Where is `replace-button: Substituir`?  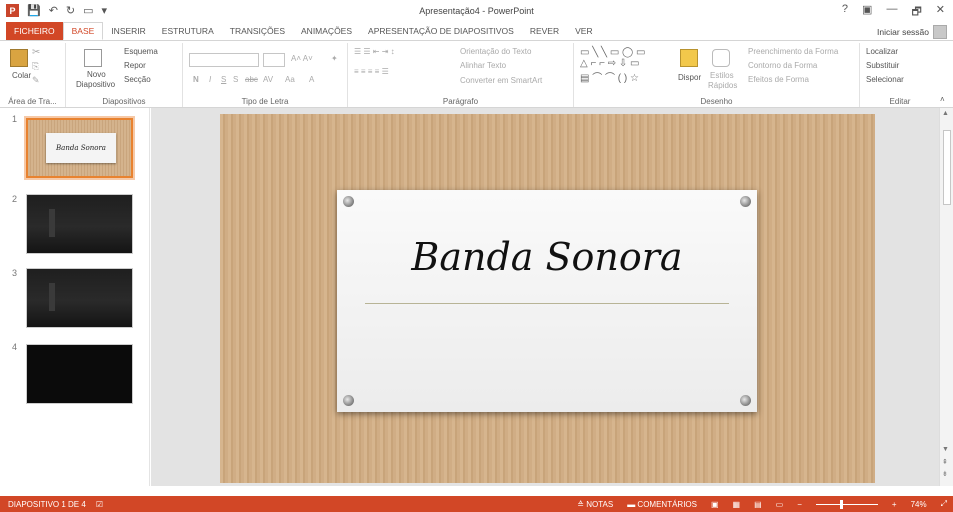
replace-button: Substituir is located at coordinates (882, 65).